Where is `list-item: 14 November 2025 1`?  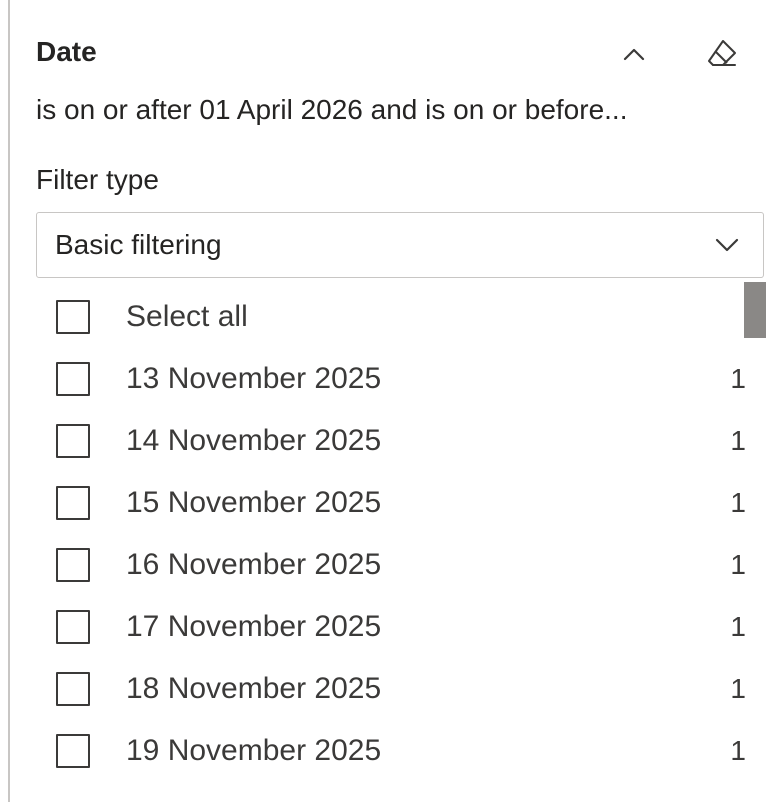 list-item: 14 November 2025 1 is located at coordinates (391, 437).